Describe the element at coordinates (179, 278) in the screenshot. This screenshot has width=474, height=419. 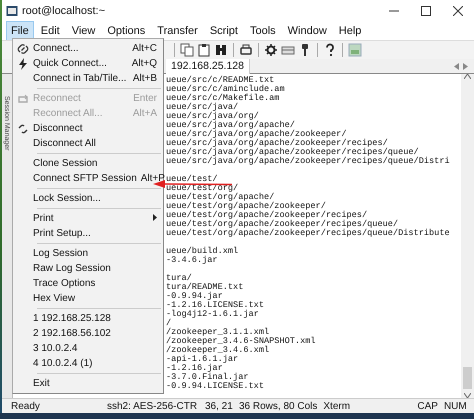
I see `terminal-line: tura/` at that location.